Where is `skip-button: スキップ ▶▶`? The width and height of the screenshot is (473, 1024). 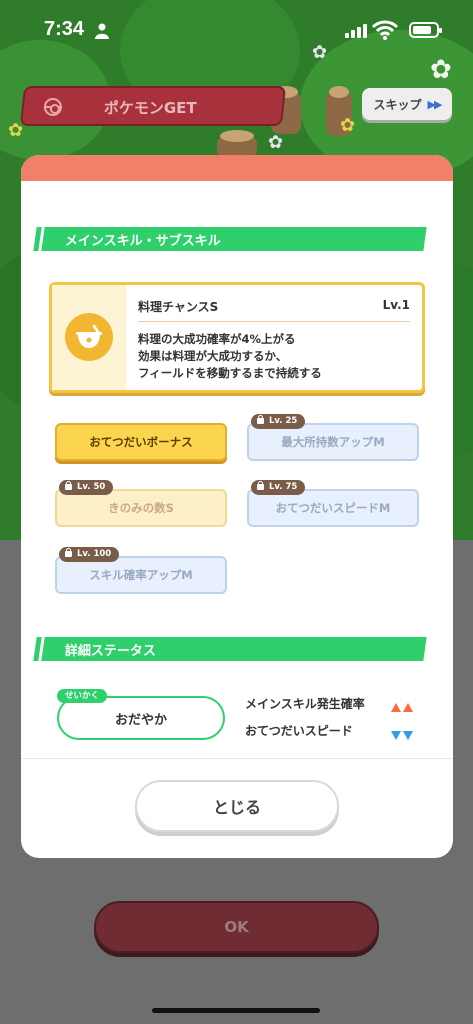 skip-button: スキップ ▶▶ is located at coordinates (407, 104).